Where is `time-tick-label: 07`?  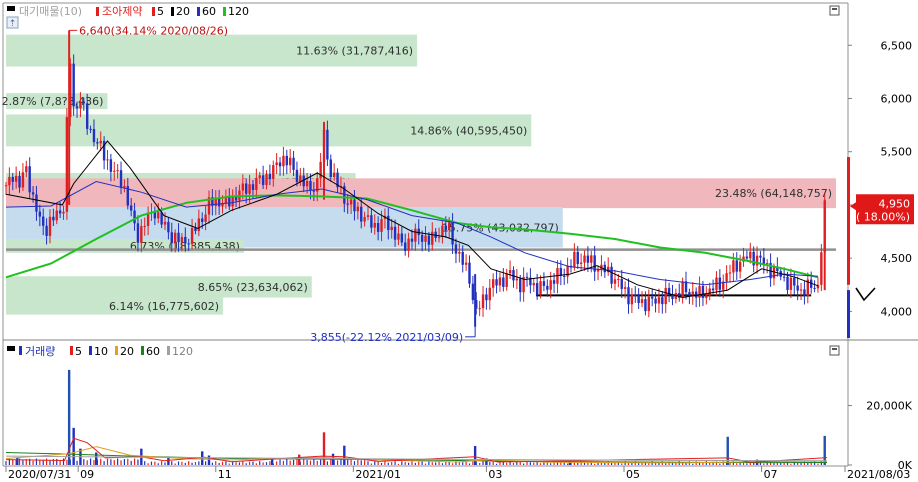 time-tick-label: 07 is located at coordinates (771, 474).